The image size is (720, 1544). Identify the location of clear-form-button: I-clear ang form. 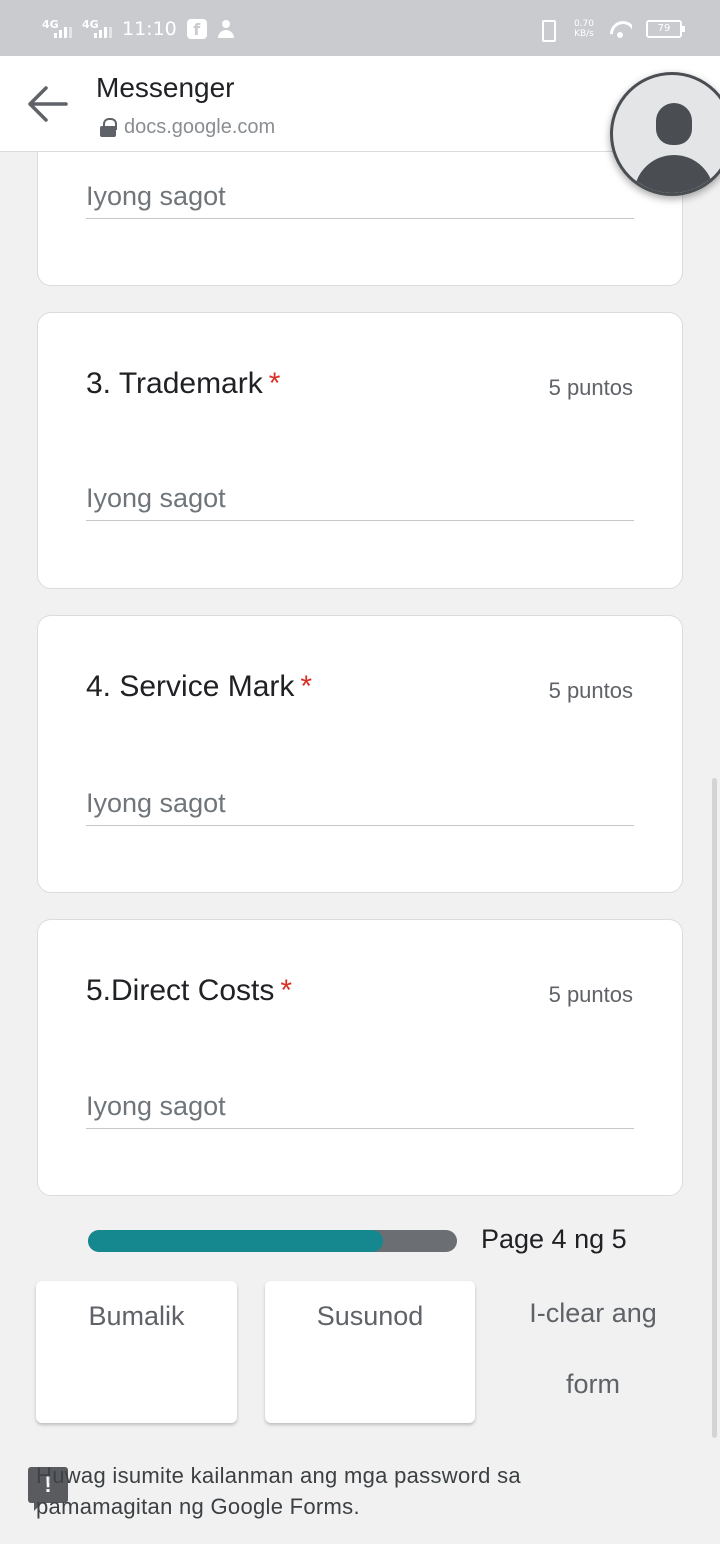
(593, 1349).